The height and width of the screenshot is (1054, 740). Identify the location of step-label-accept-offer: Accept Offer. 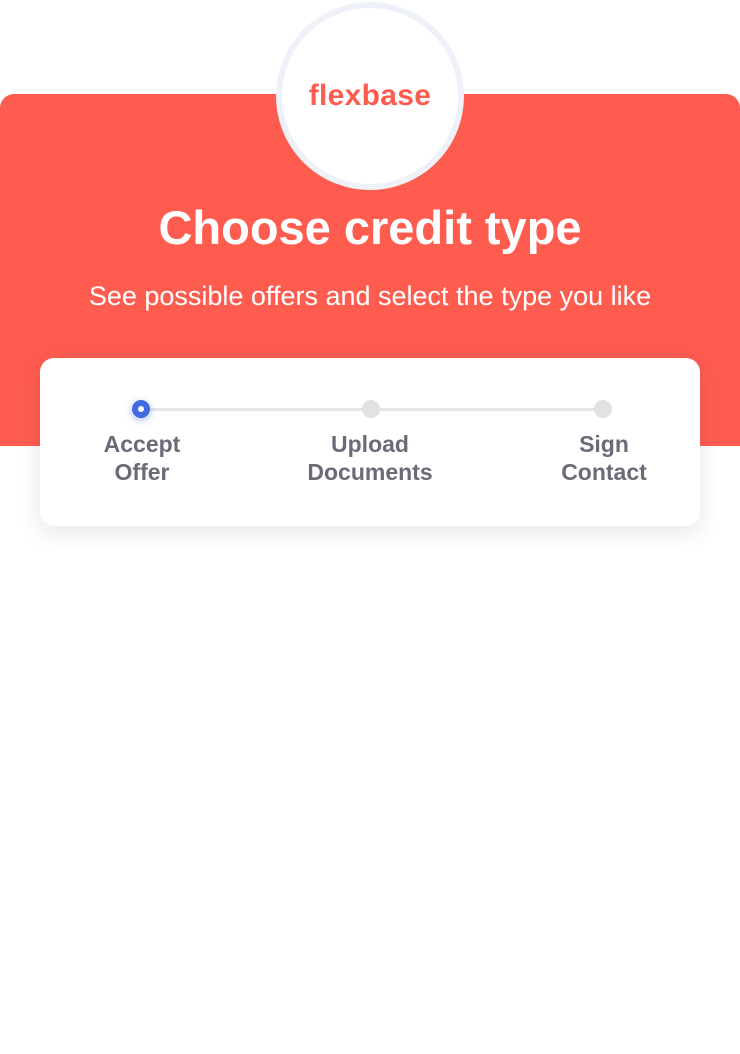
(142, 458).